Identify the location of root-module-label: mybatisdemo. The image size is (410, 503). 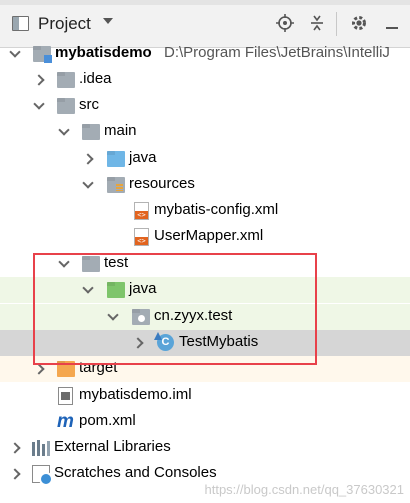
(103, 52).